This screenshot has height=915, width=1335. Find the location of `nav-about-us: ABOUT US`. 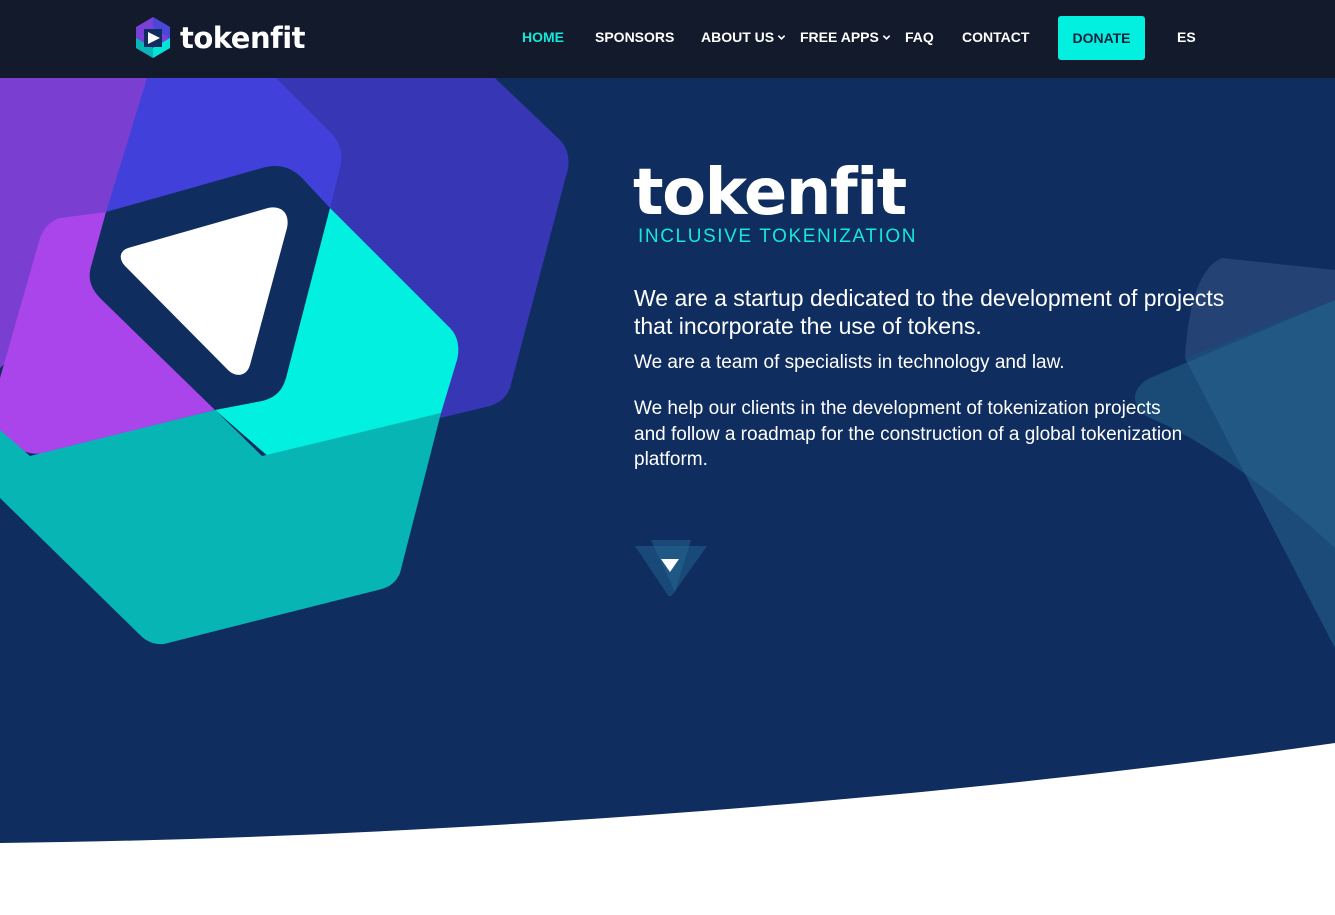

nav-about-us: ABOUT US is located at coordinates (743, 37).